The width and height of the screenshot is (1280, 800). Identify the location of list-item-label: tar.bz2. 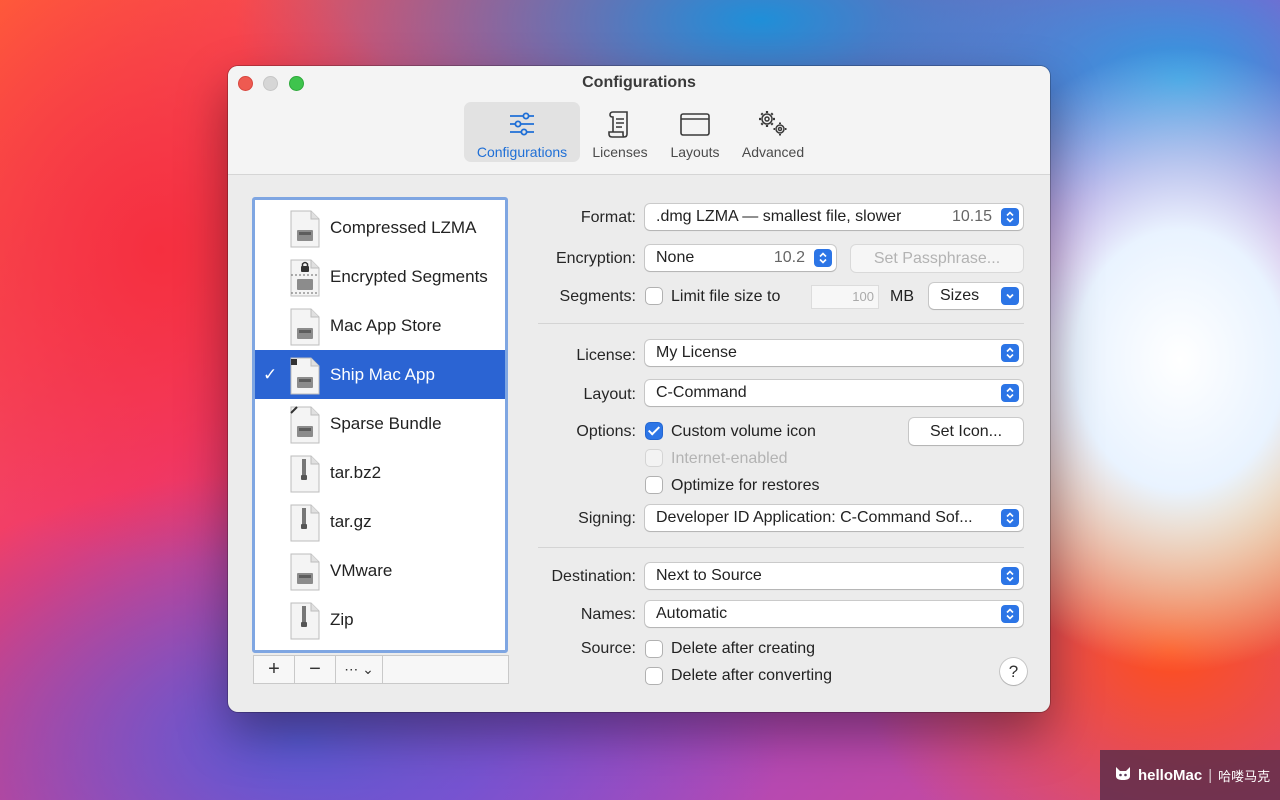
(356, 472).